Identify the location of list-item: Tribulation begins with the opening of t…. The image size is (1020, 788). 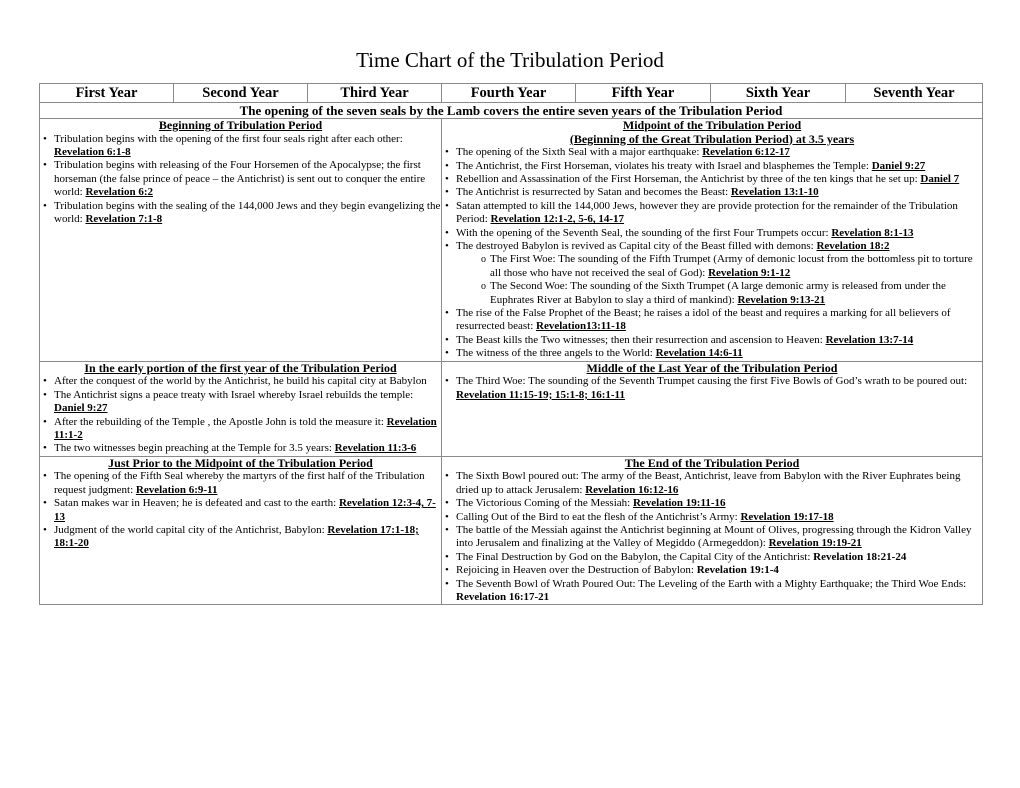
(242, 146).